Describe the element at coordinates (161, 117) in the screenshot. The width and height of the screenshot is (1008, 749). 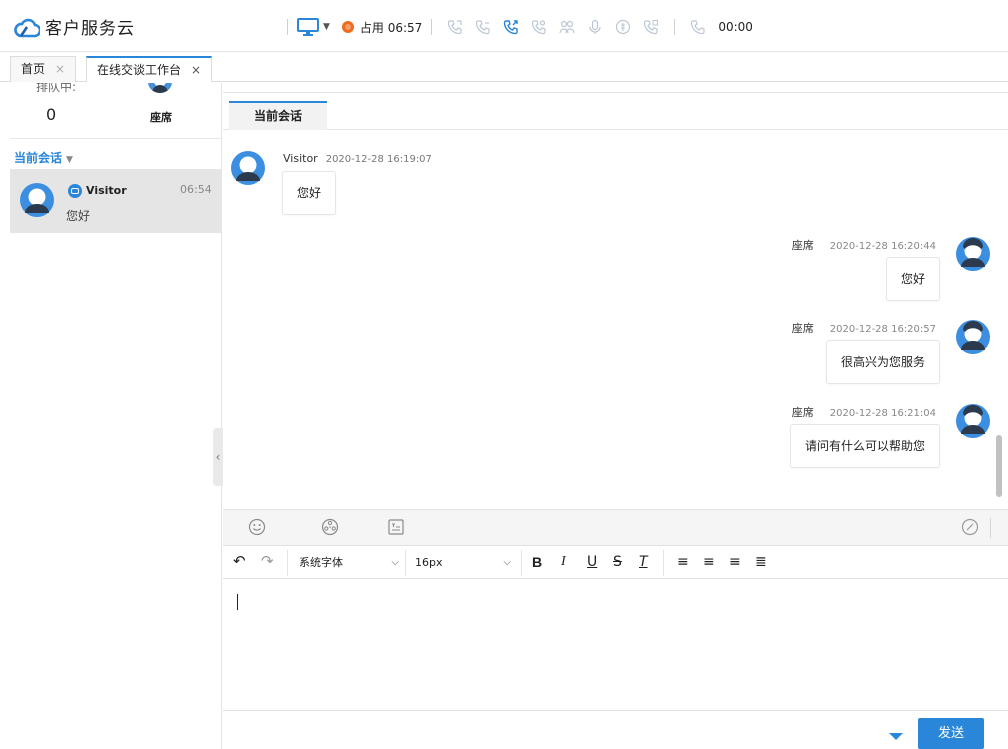
I see `agent-label: 座席` at that location.